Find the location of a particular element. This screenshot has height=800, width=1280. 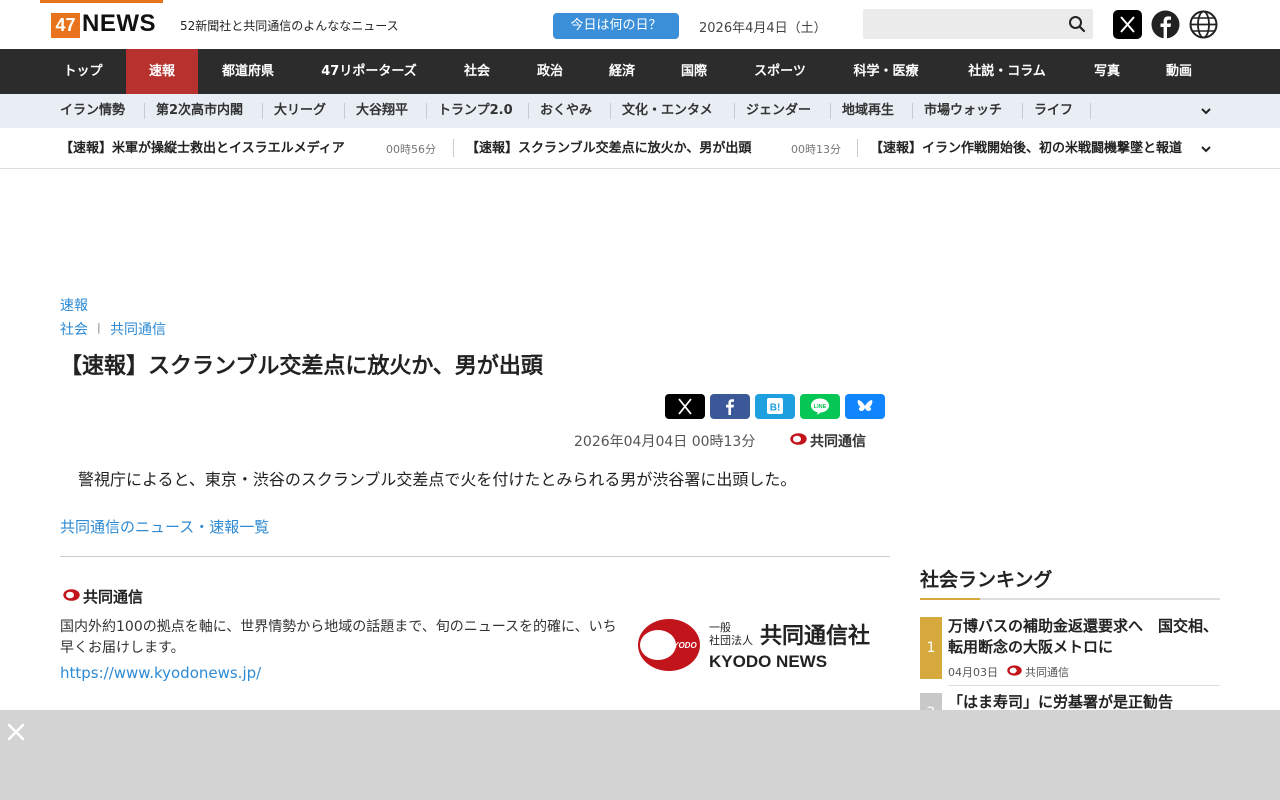

ranking-divider is located at coordinates (1084, 685).